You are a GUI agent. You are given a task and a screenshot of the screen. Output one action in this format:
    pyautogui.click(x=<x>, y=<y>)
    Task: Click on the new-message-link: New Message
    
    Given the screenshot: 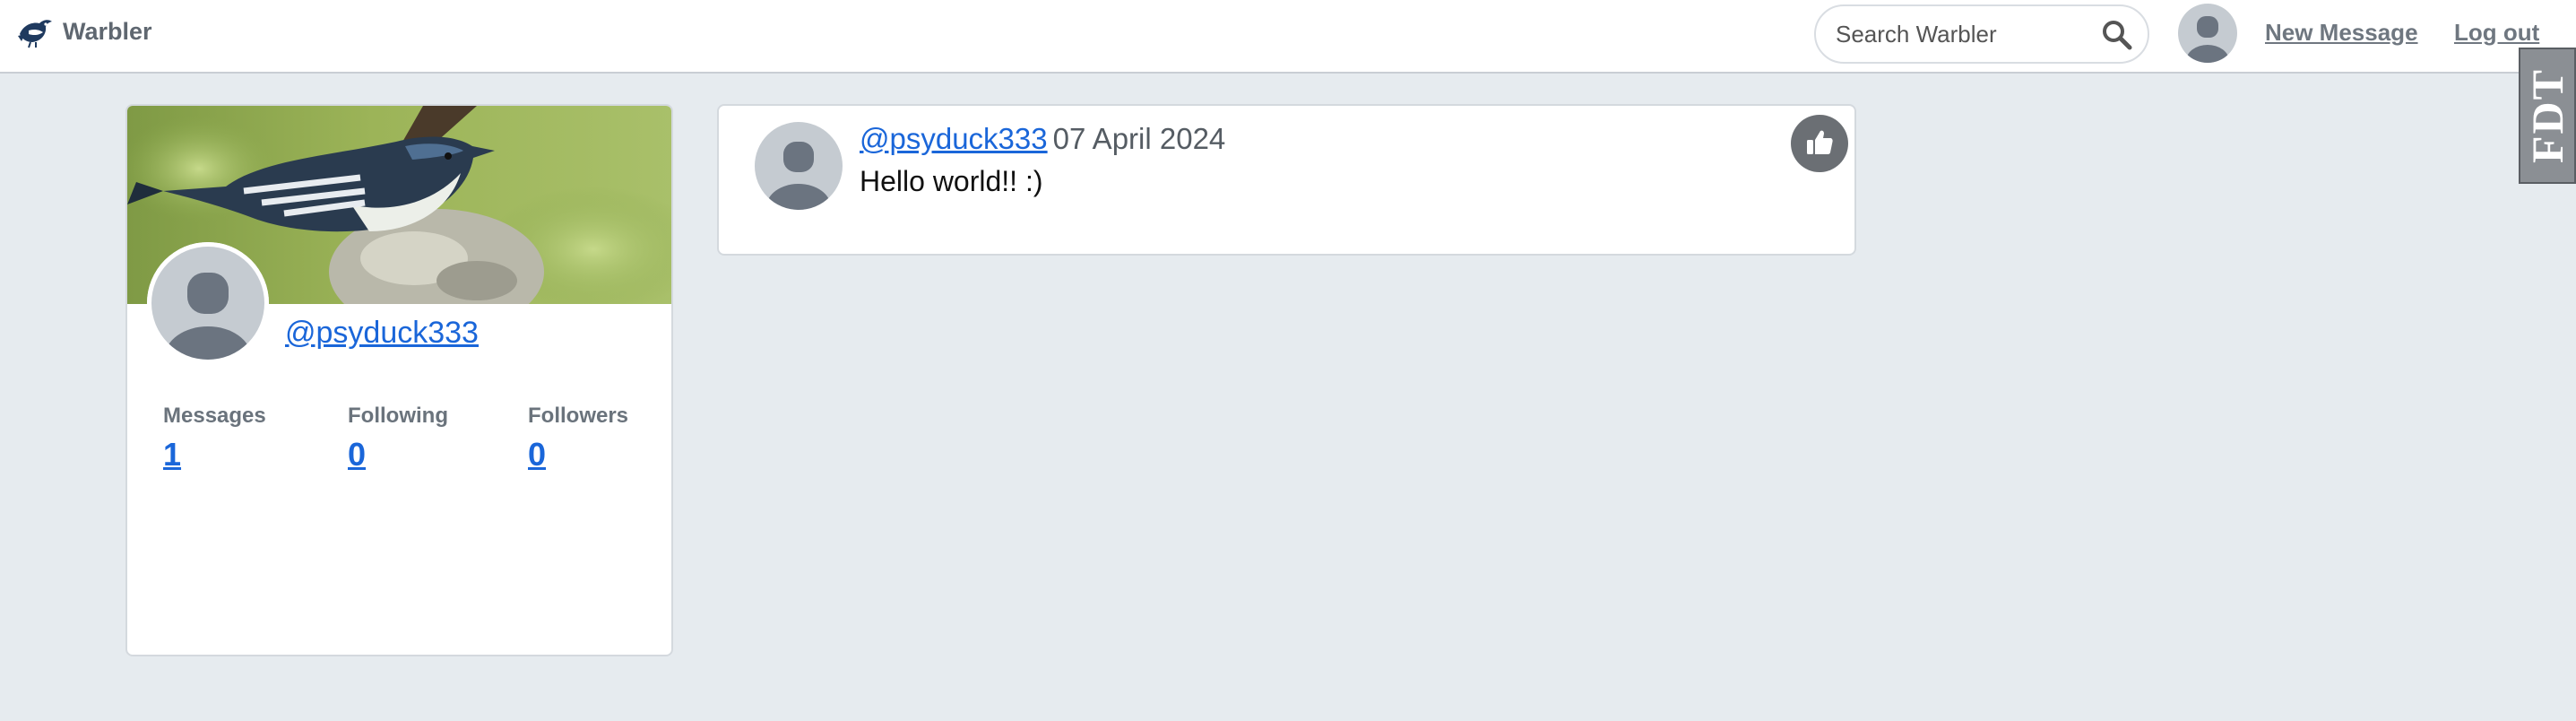 What is the action you would take?
    pyautogui.click(x=2341, y=33)
    